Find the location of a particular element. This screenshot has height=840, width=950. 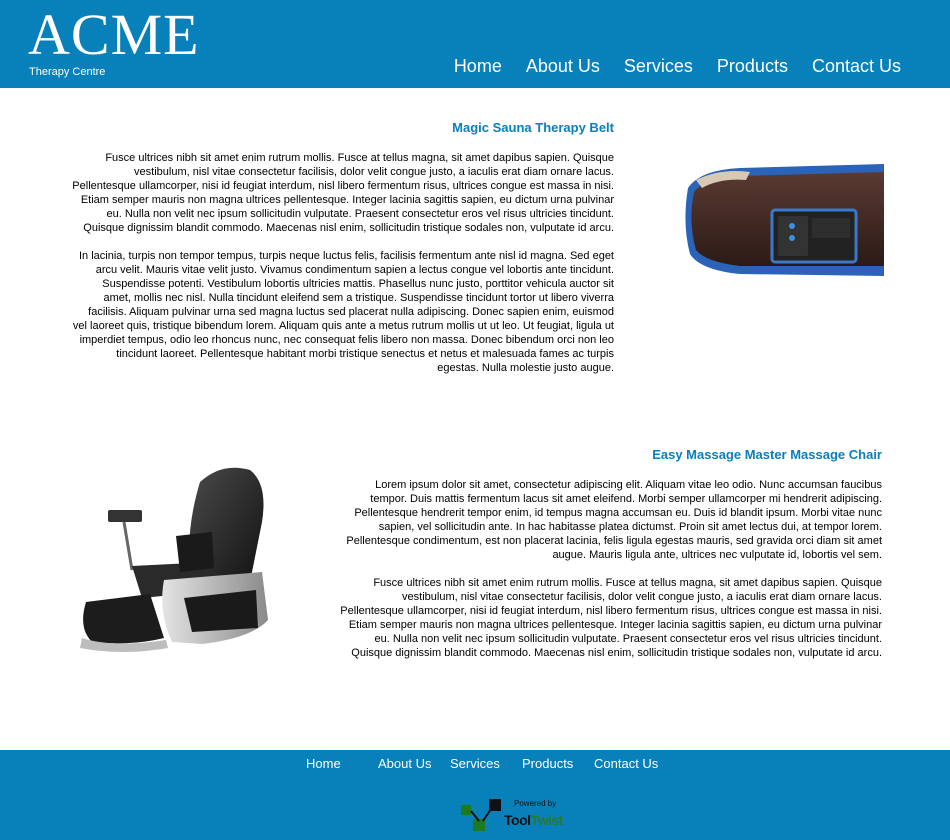

powered-by-label: Powered by is located at coordinates (535, 803).